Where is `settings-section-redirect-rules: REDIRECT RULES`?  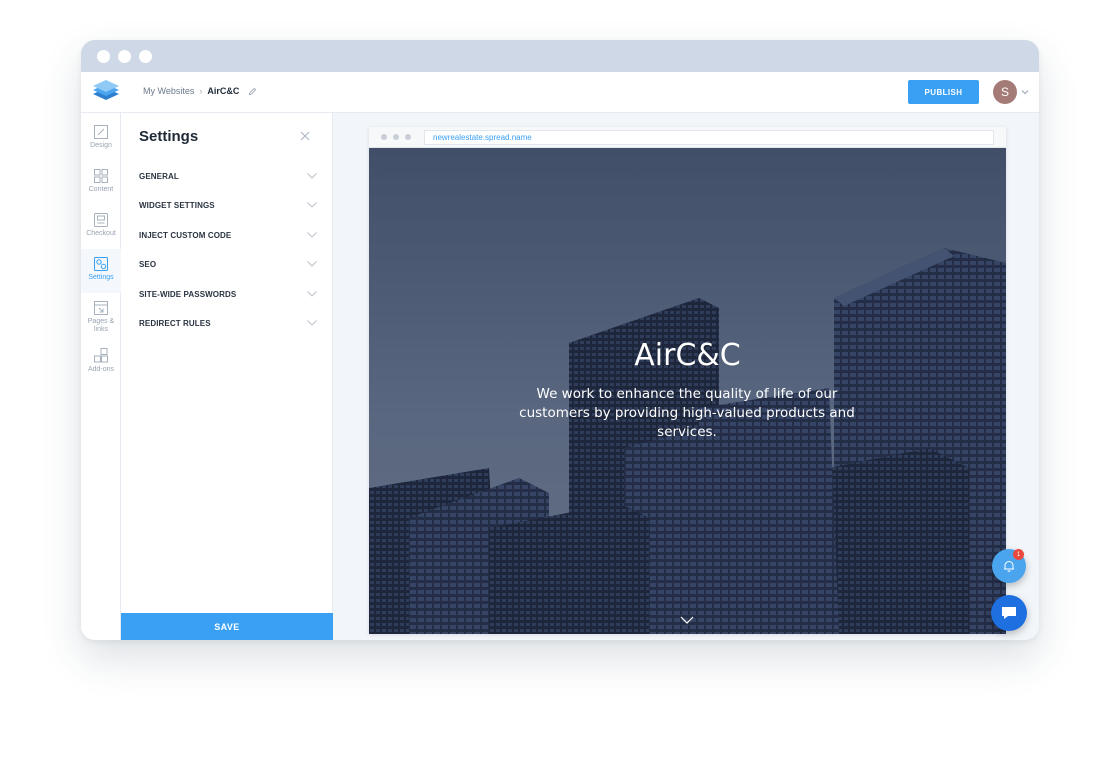 settings-section-redirect-rules: REDIRECT RULES is located at coordinates (228, 323).